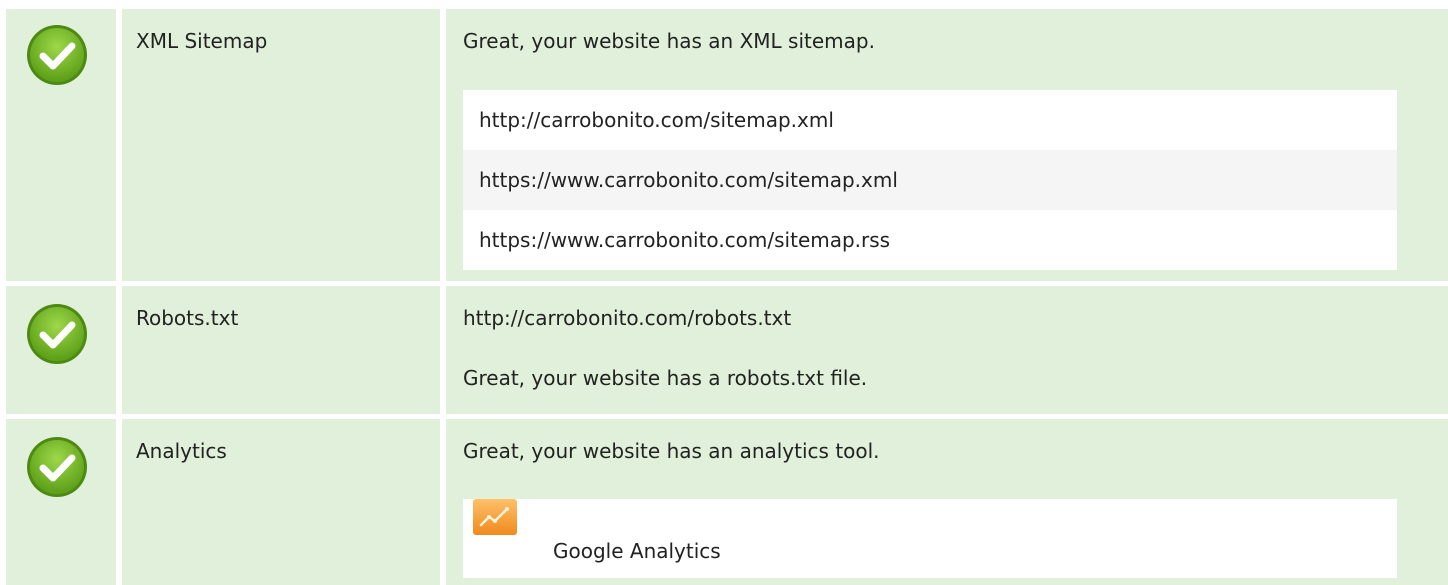 This screenshot has width=1448, height=585. Describe the element at coordinates (627, 318) in the screenshot. I see `robots-url: http://carrobonito.com/robots.txt` at that location.